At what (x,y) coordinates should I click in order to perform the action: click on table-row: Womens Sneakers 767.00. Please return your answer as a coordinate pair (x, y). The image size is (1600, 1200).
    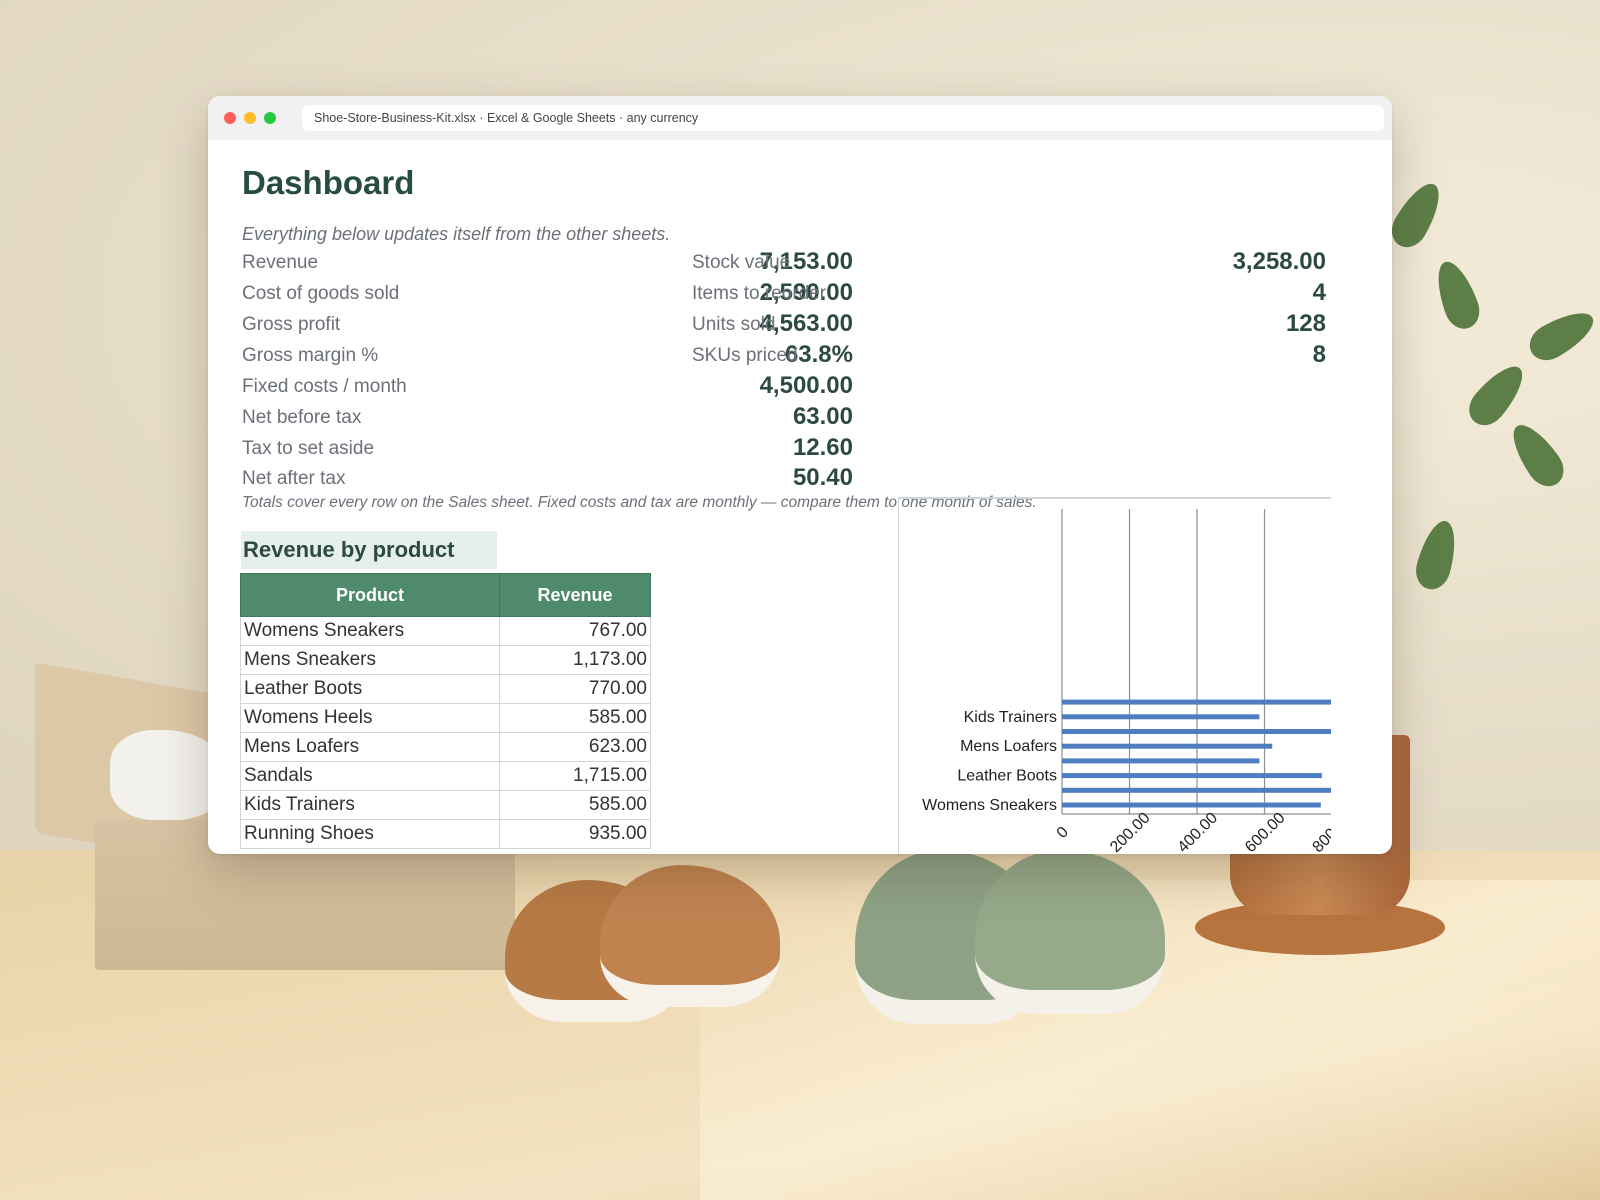
    Looking at the image, I should click on (445, 631).